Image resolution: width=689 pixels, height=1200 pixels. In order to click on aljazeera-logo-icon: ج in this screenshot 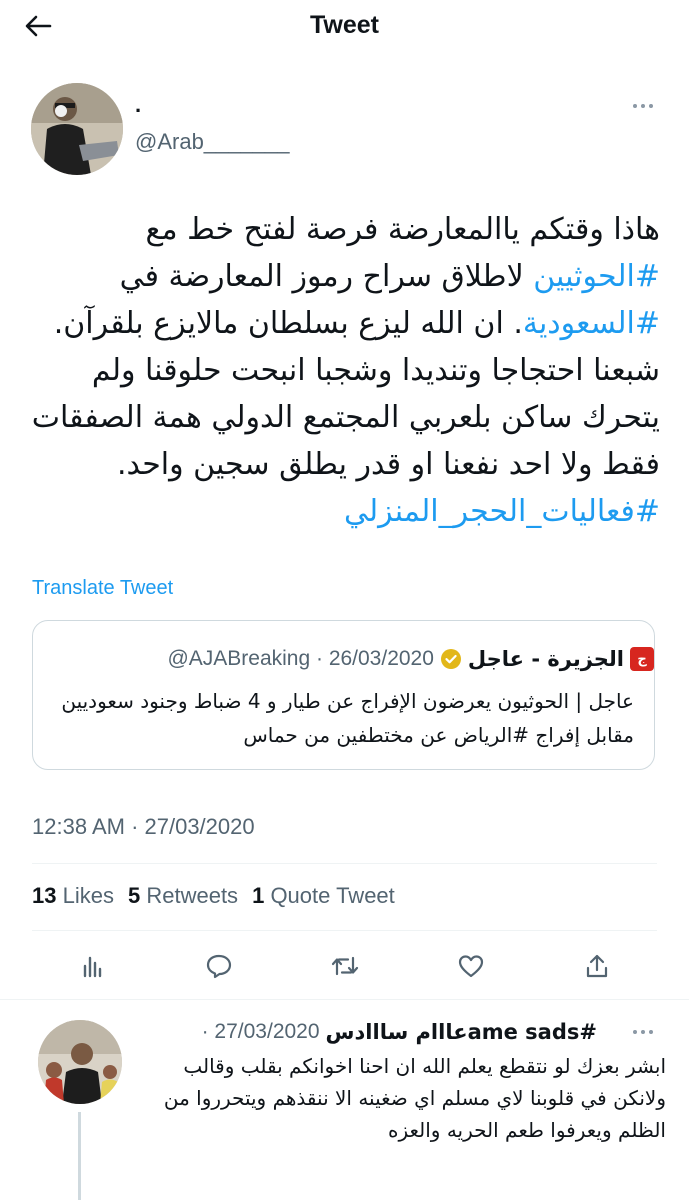, I will do `click(642, 659)`.